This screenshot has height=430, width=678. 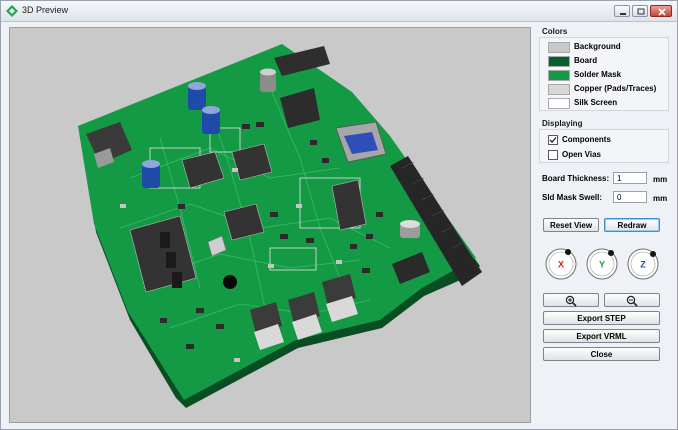 I want to click on zoom-out-icon, so click(x=632, y=301).